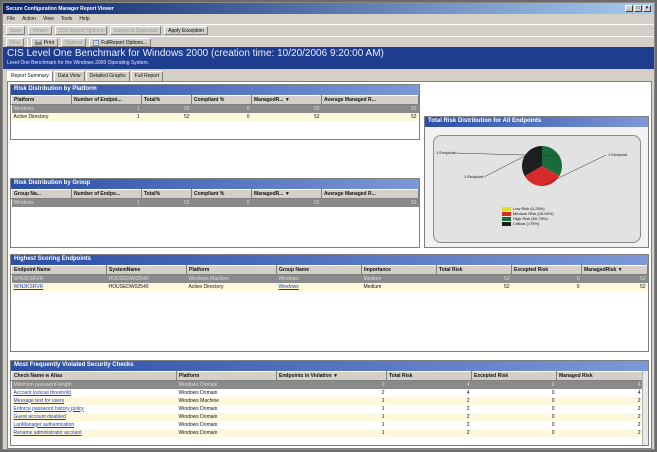  What do you see at coordinates (429, 376) in the screenshot?
I see `checks-col-header: Total Risk` at bounding box center [429, 376].